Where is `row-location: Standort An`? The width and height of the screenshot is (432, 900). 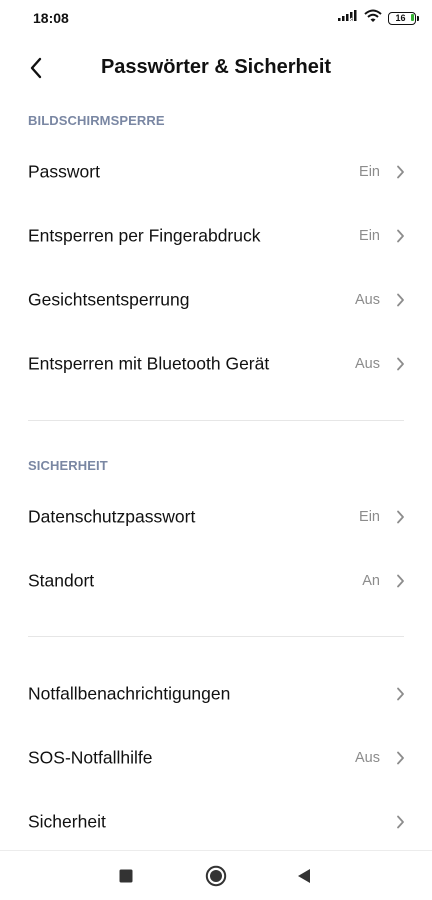
row-location: Standort An is located at coordinates (216, 581).